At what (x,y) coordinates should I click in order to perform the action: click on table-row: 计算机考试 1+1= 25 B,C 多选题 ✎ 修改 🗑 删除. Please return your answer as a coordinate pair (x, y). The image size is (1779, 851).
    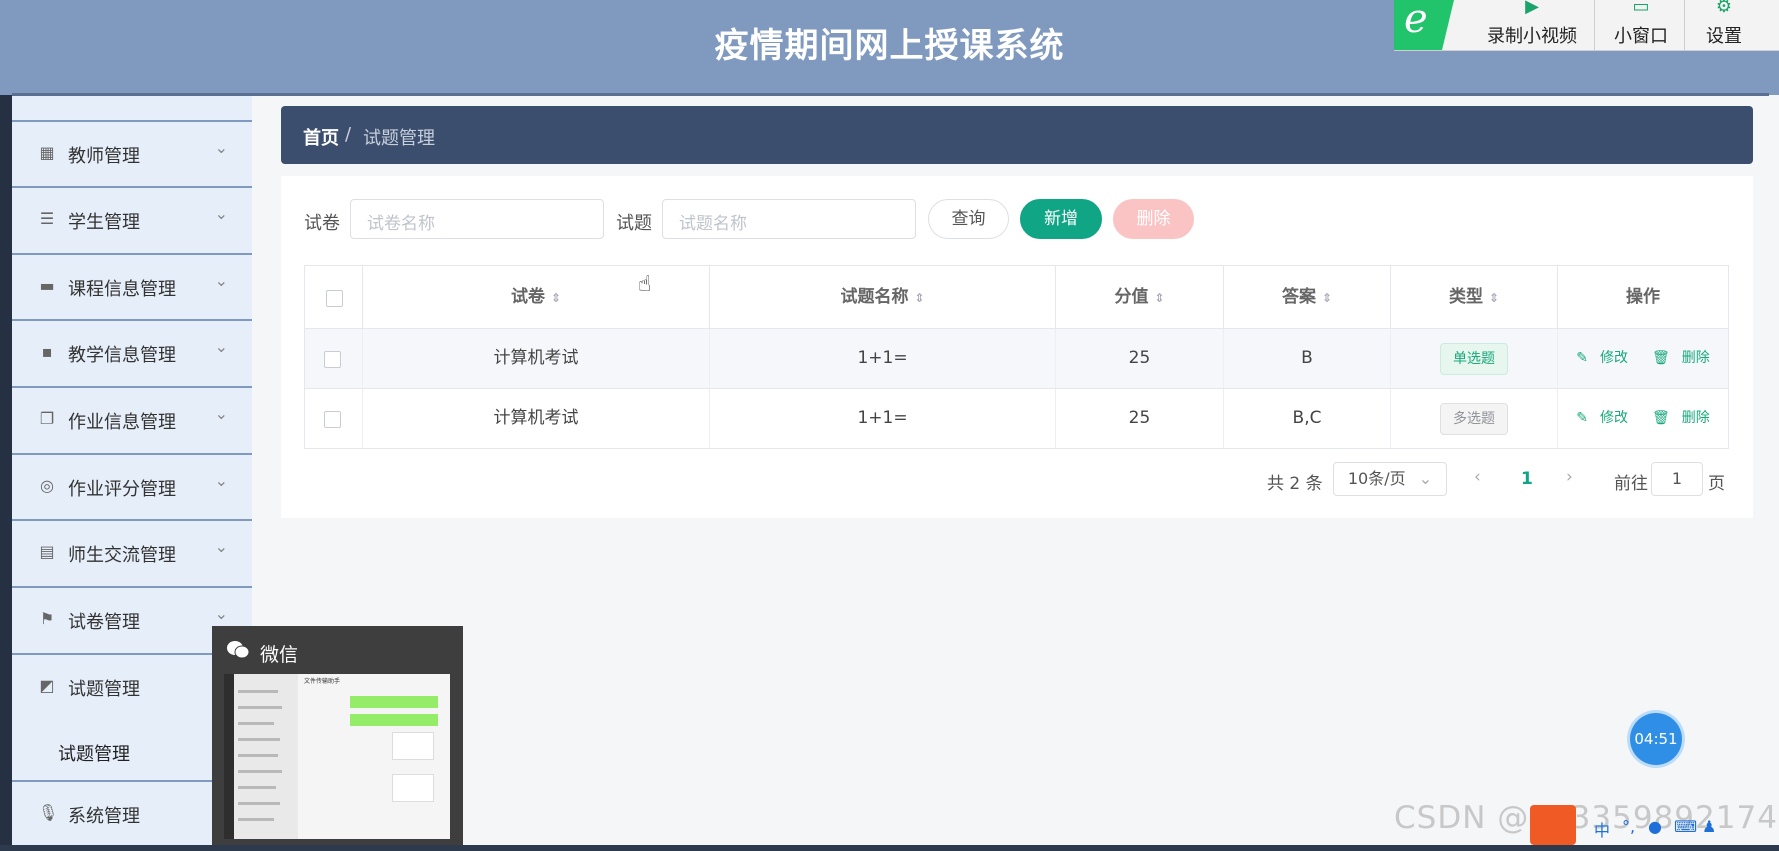
    Looking at the image, I should click on (1016, 419).